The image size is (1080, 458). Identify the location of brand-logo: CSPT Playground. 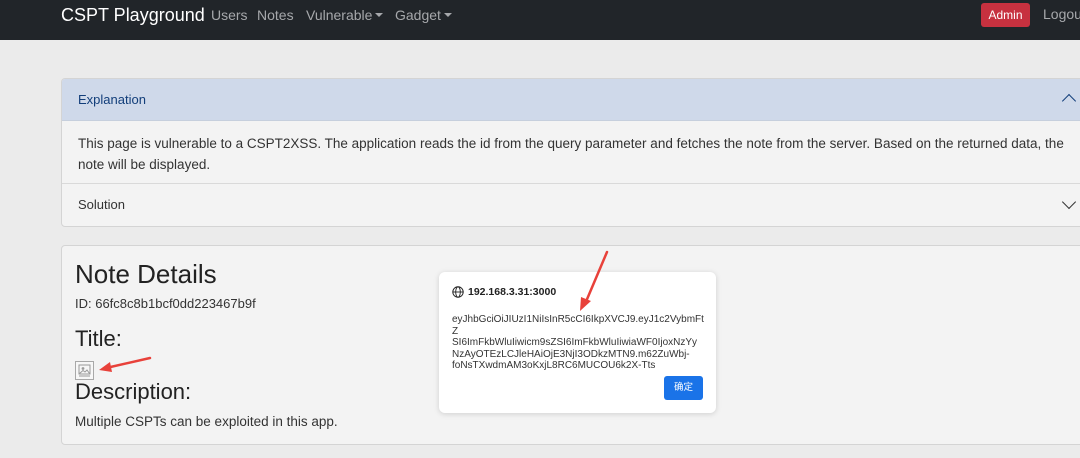
(133, 15).